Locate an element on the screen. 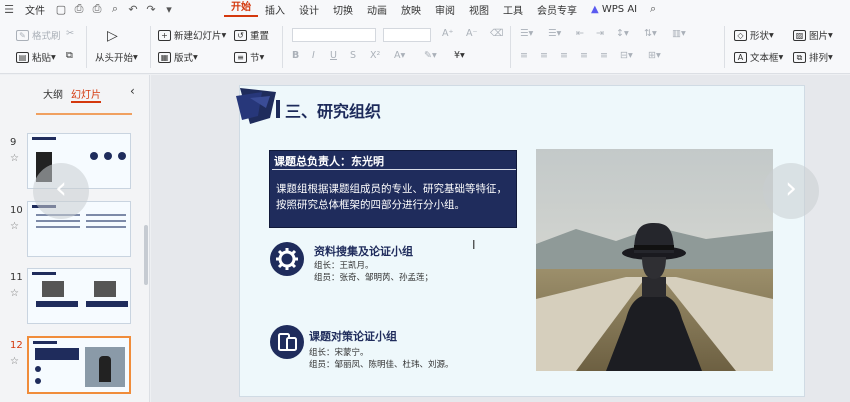 The height and width of the screenshot is (402, 850). picture-button: ▨ 图片 ▾ is located at coordinates (813, 35).